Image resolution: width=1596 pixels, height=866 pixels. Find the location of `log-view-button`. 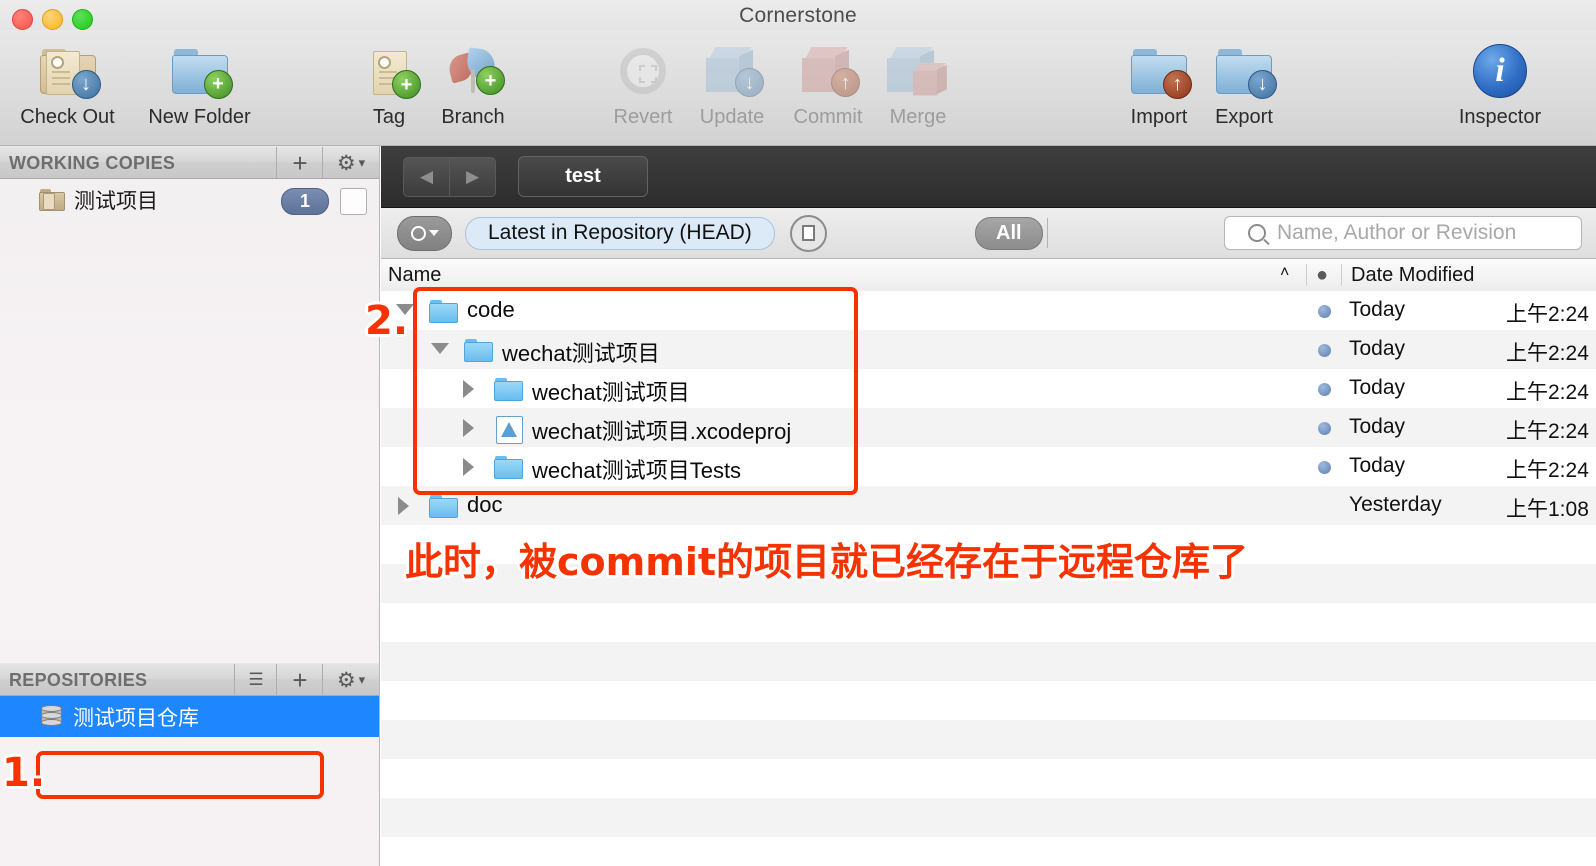

log-view-button is located at coordinates (808, 233).